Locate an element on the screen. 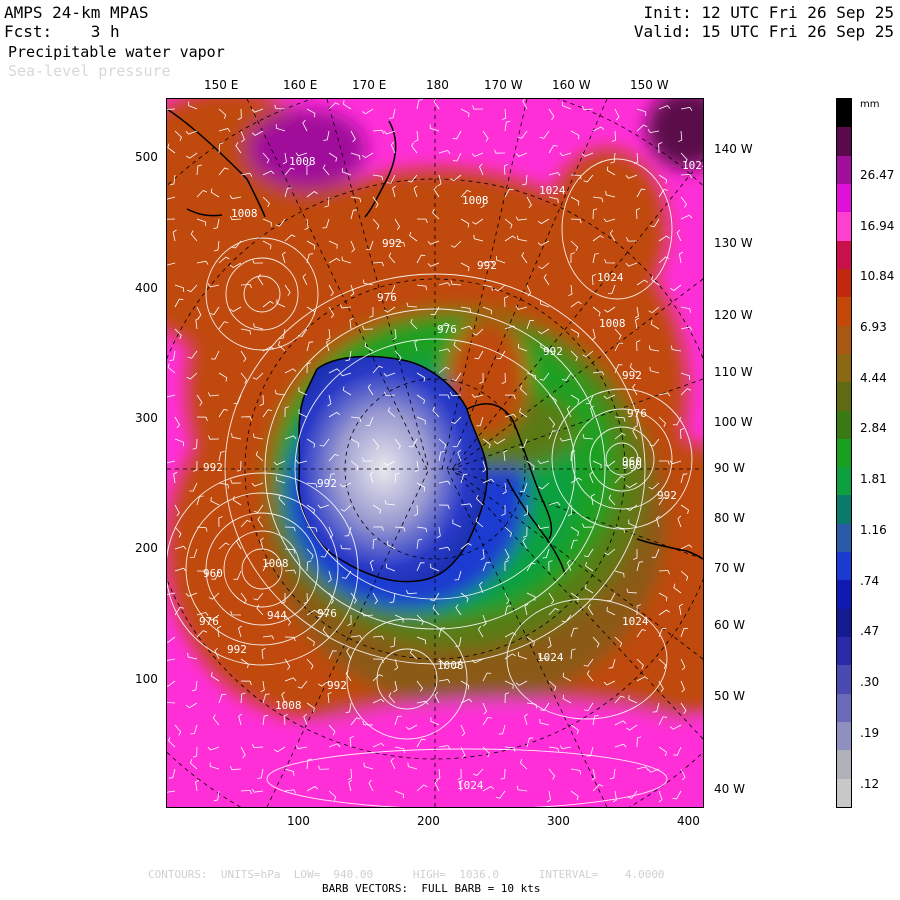 The width and height of the screenshot is (900, 900). right-lon-label: 100 W is located at coordinates (733, 422).